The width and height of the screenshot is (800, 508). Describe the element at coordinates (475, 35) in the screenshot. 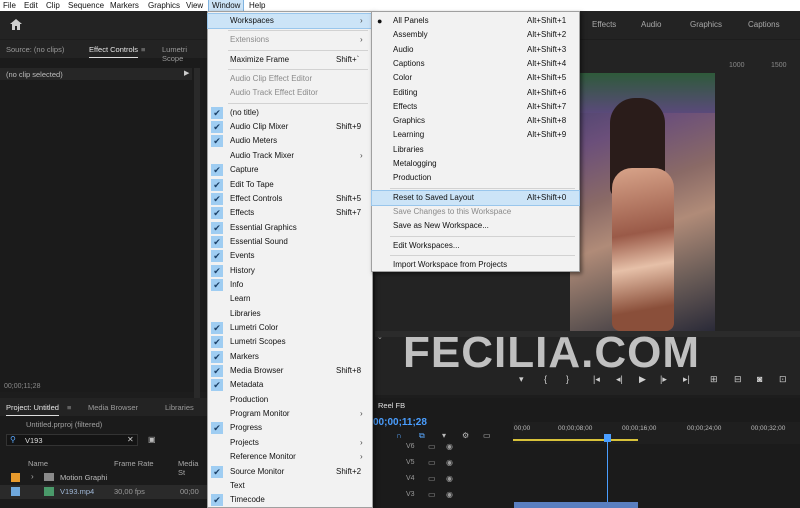

I see `menu-item-assembly: Assembly Alt+Shift+2` at that location.